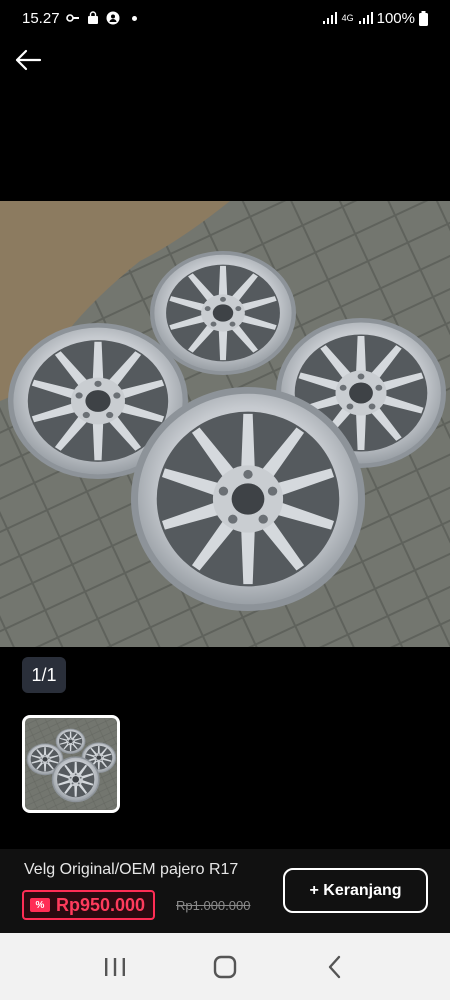 The image size is (450, 1000). I want to click on battery-icon, so click(423, 18).